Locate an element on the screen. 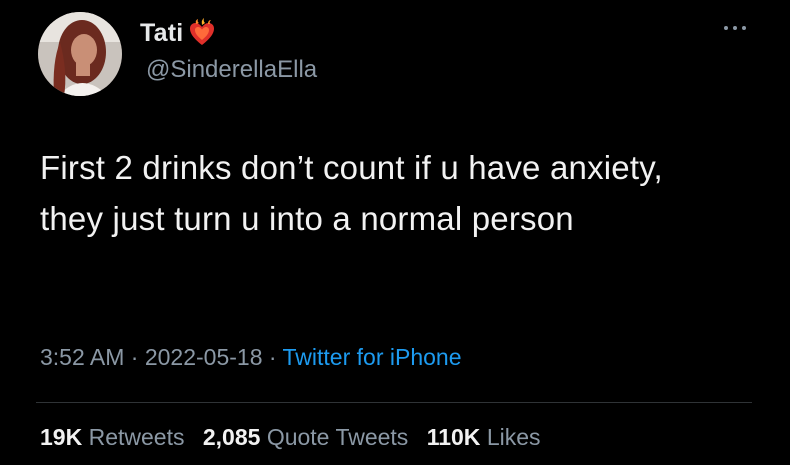  quote-tweets-label: Quote Tweets is located at coordinates (337, 437).